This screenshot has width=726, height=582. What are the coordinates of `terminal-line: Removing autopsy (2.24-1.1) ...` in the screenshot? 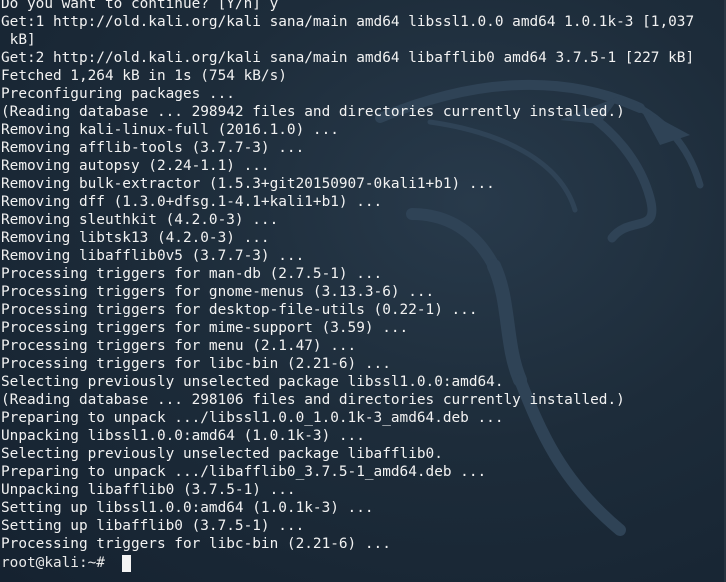 It's located at (135, 166).